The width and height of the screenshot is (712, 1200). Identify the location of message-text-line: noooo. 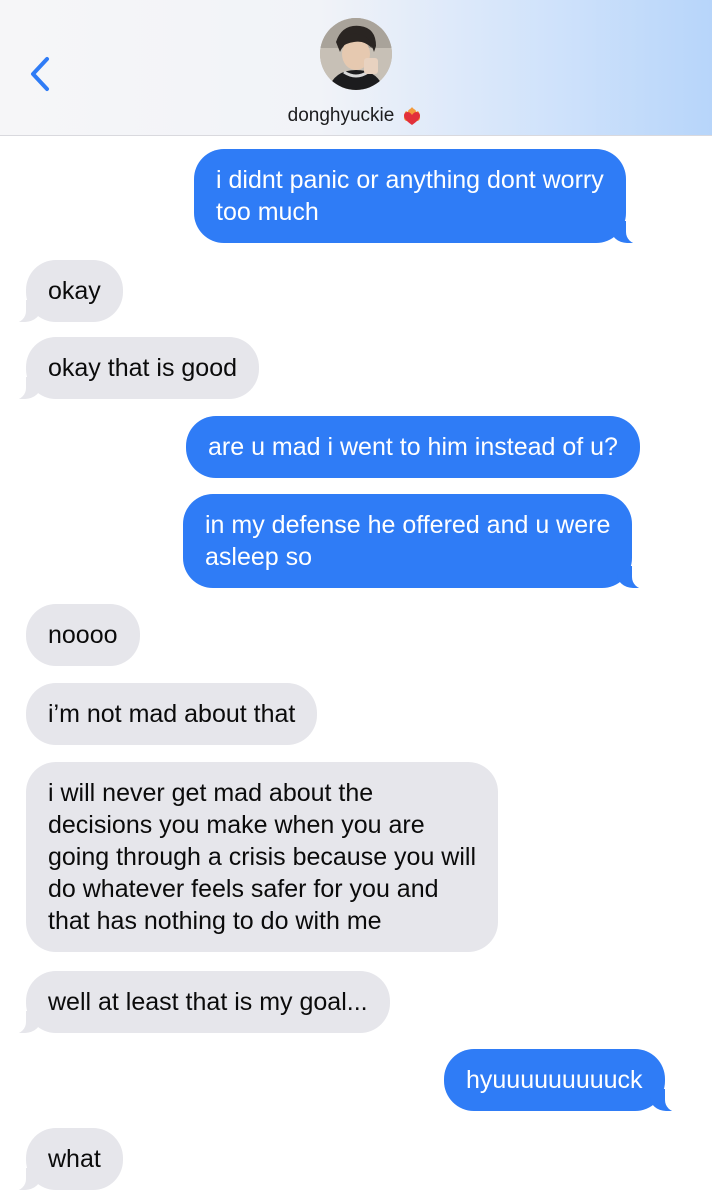
(83, 635).